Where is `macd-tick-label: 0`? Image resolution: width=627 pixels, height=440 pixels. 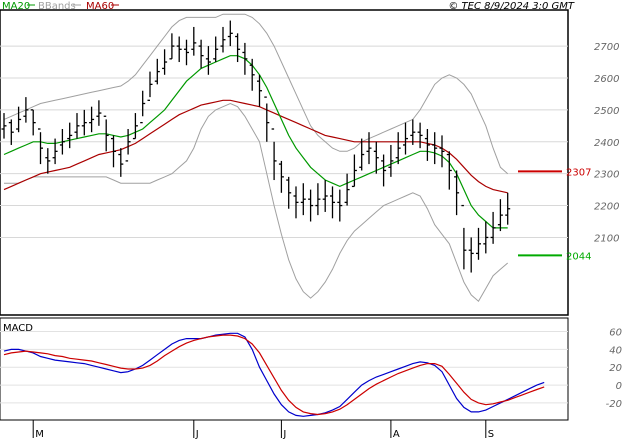
macd-tick-label: 0 is located at coordinates (619, 386).